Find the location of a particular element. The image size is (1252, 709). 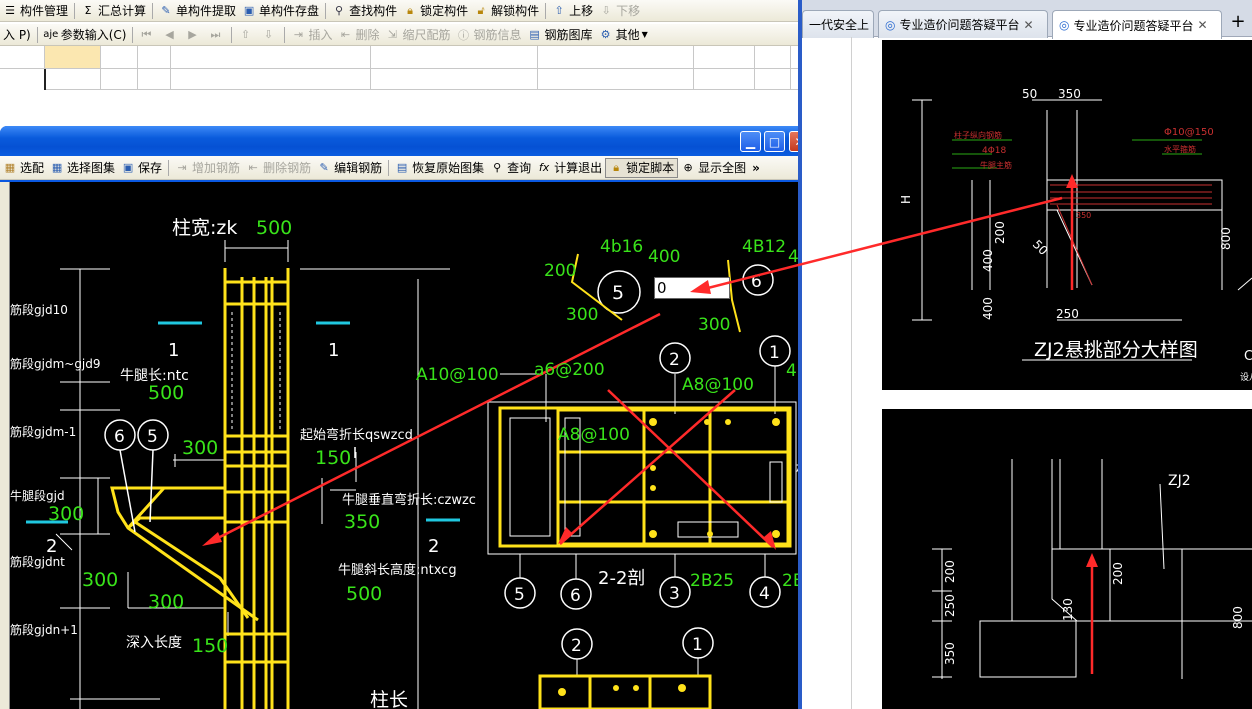

disk-icon: ▣ is located at coordinates (128, 167).